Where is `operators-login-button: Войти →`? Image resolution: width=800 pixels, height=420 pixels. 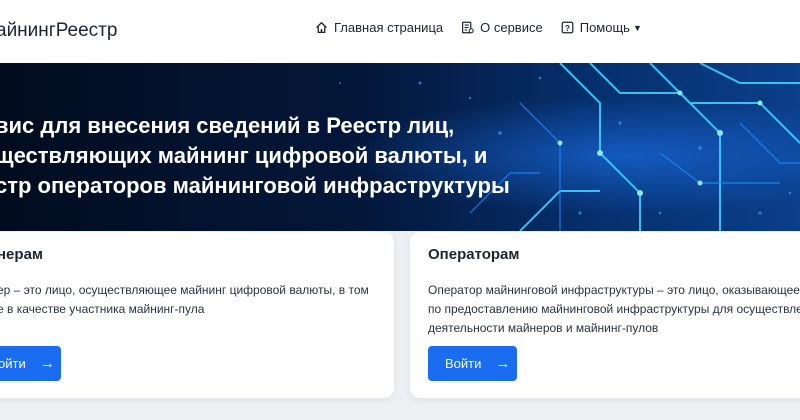 operators-login-button: Войти → is located at coordinates (472, 363).